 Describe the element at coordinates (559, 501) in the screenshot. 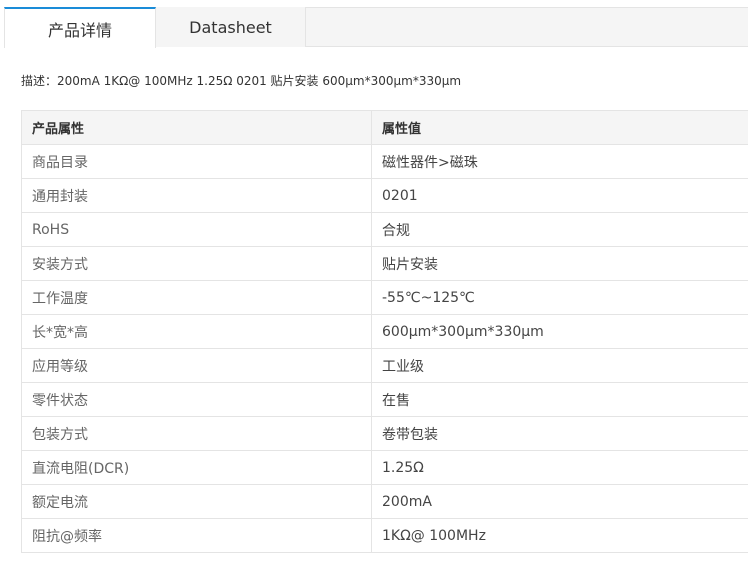

I see `attribute-value: 200mA` at that location.